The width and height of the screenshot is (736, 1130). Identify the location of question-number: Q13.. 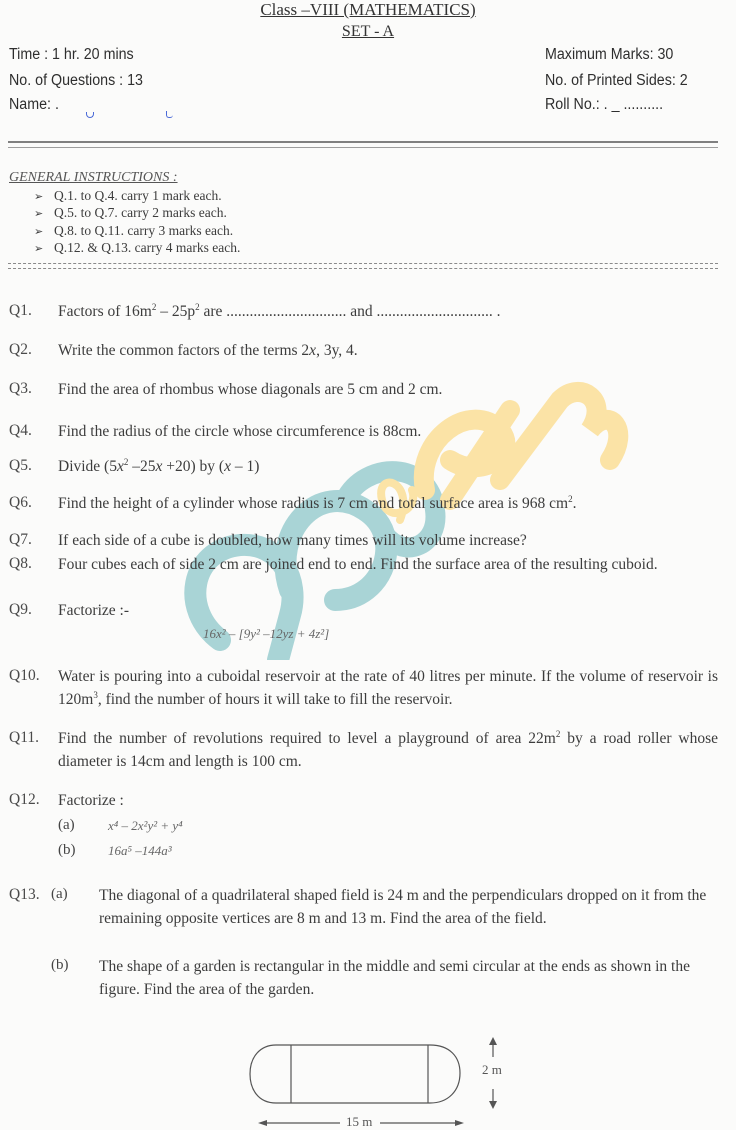
(24, 894).